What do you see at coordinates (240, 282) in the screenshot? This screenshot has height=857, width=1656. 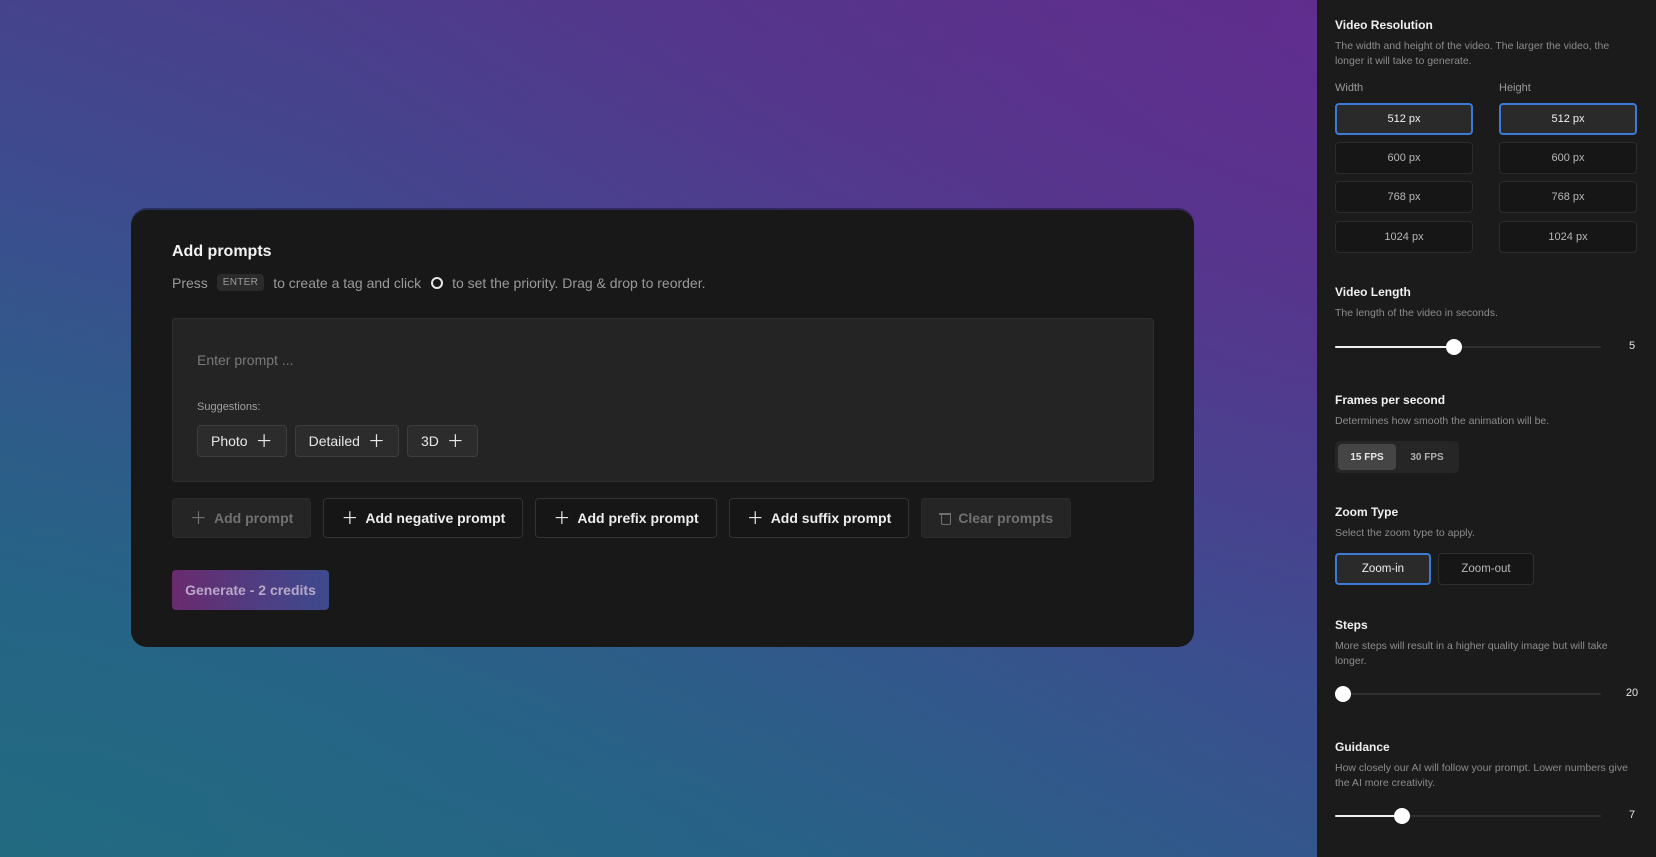 I see `enter-key-badge: ENTER` at bounding box center [240, 282].